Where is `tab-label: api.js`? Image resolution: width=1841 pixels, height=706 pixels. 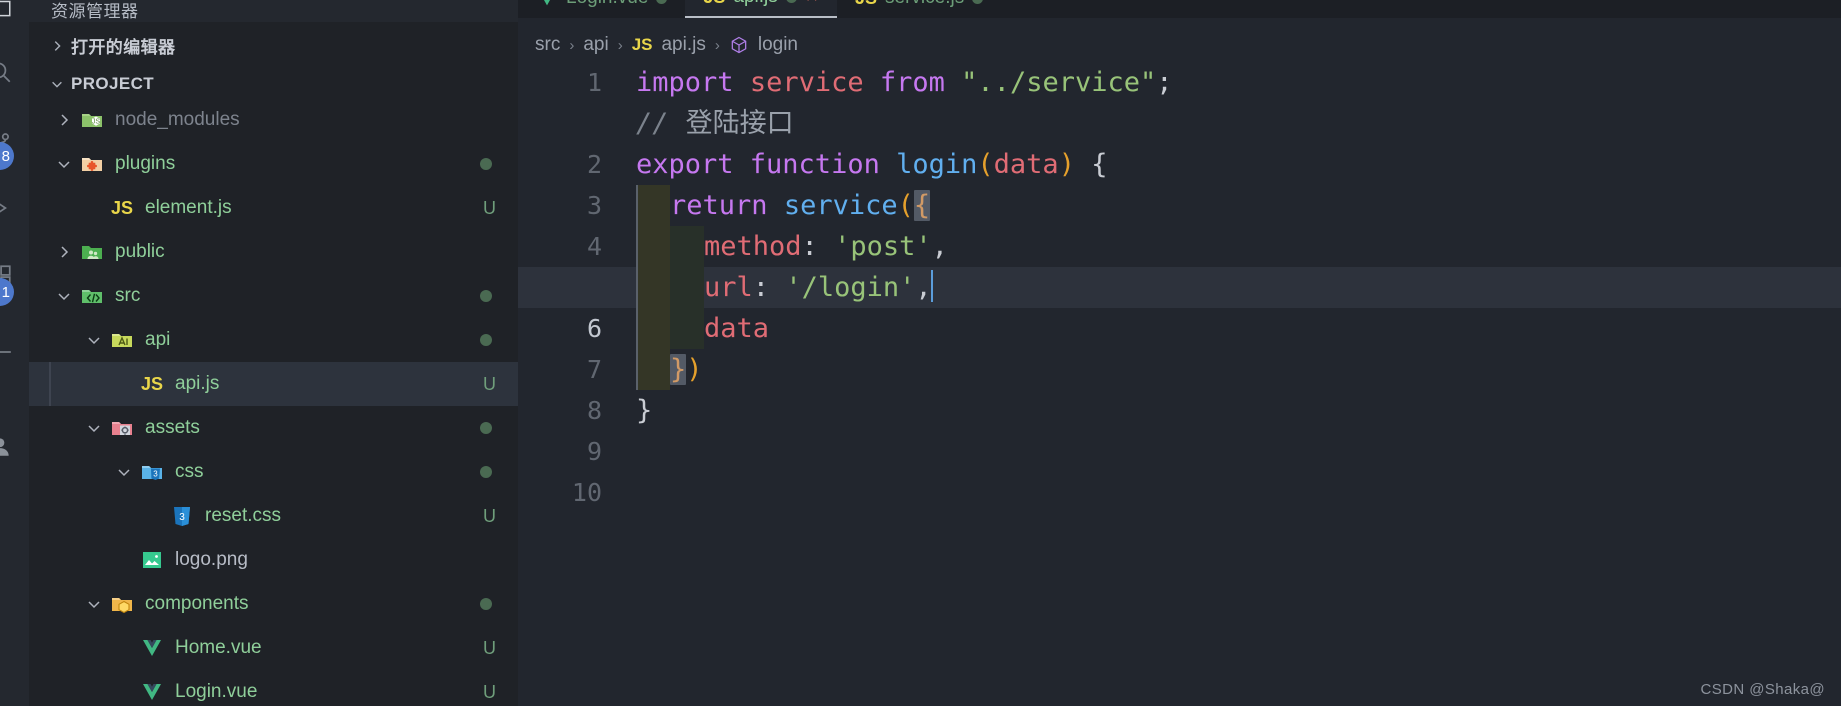
tab-label: api.js is located at coordinates (755, 4).